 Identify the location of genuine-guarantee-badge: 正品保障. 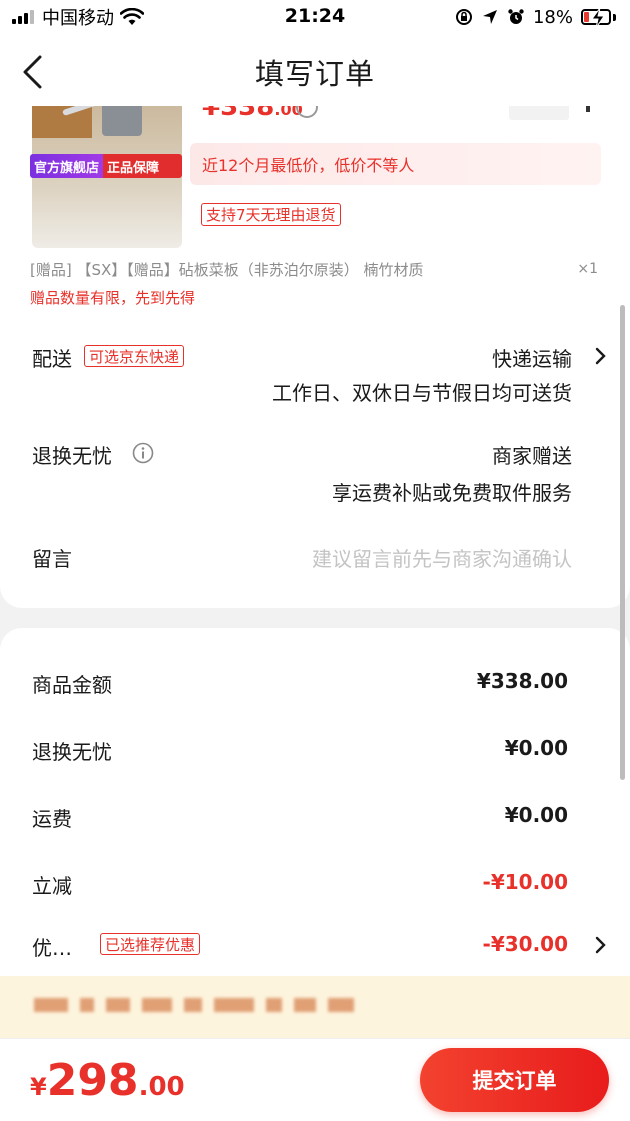
(142, 166).